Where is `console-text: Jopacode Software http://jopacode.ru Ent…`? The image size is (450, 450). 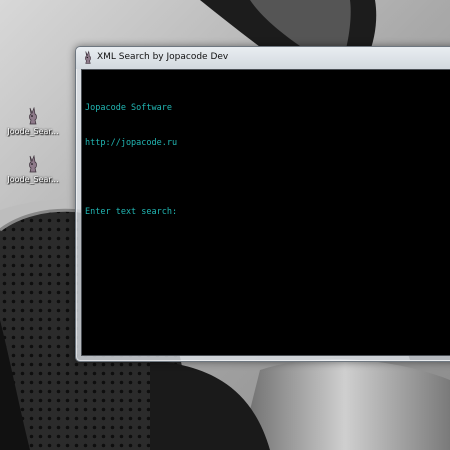
console-text: Jopacode Software http://jopacode.ru Ent… is located at coordinates (131, 160).